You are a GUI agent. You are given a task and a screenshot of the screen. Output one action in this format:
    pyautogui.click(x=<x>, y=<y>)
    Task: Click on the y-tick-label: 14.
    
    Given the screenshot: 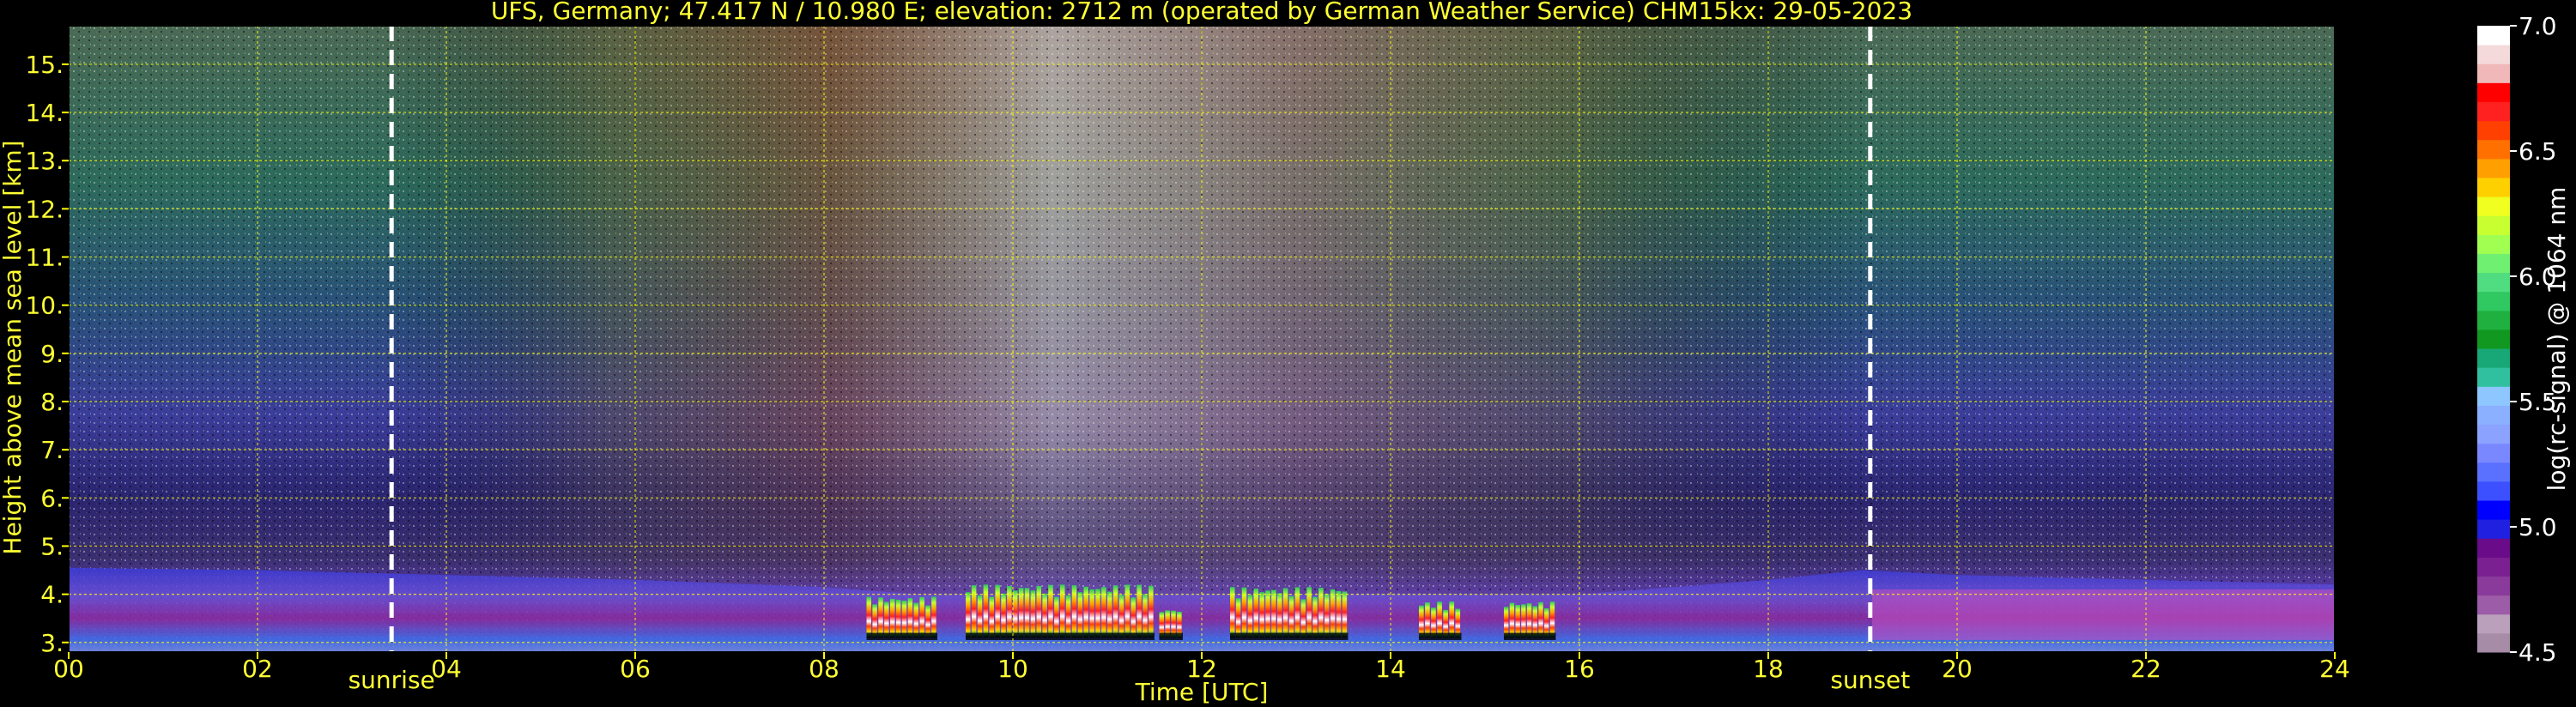 What is the action you would take?
    pyautogui.click(x=44, y=113)
    